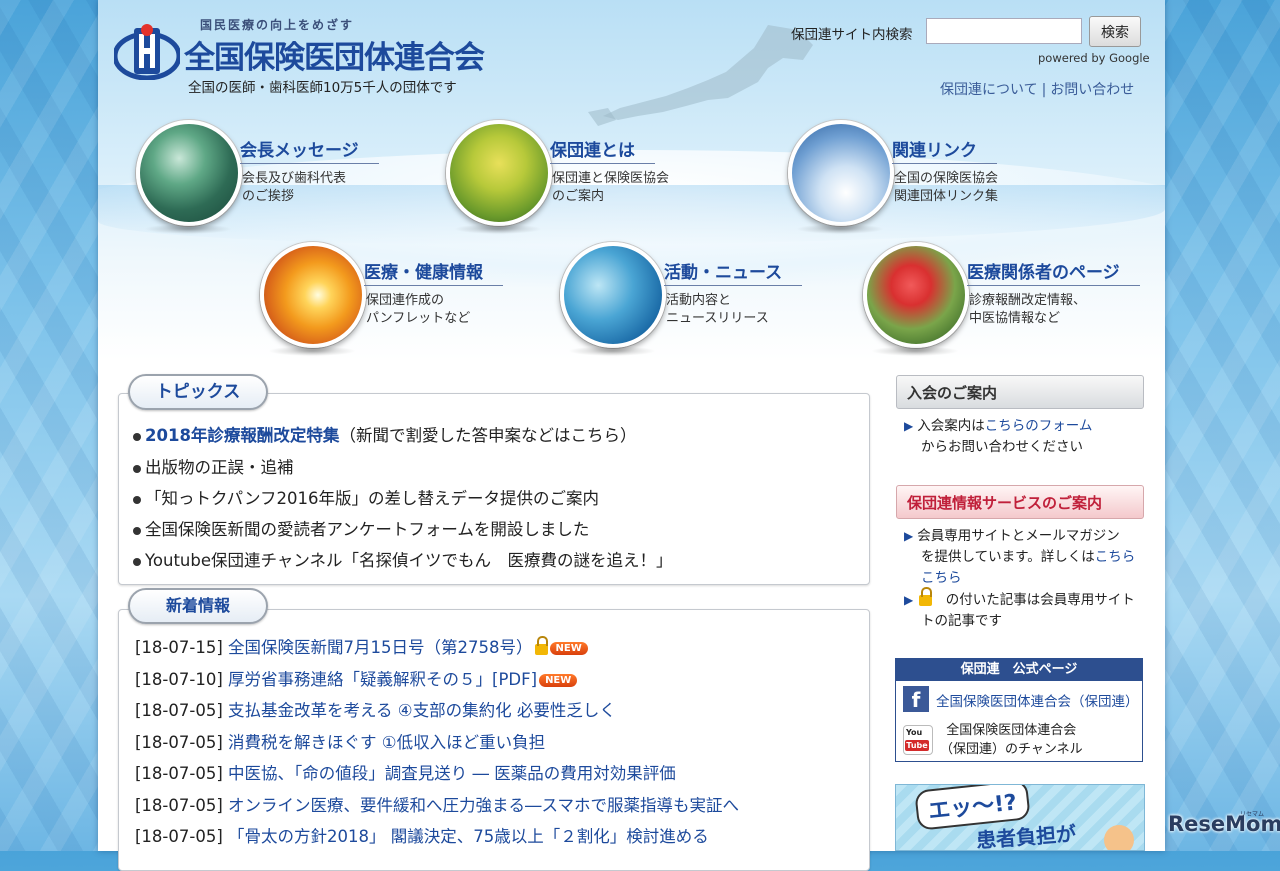  Describe the element at coordinates (961, 621) in the screenshot. I see `lock-note-text-2: トの記事です` at that location.